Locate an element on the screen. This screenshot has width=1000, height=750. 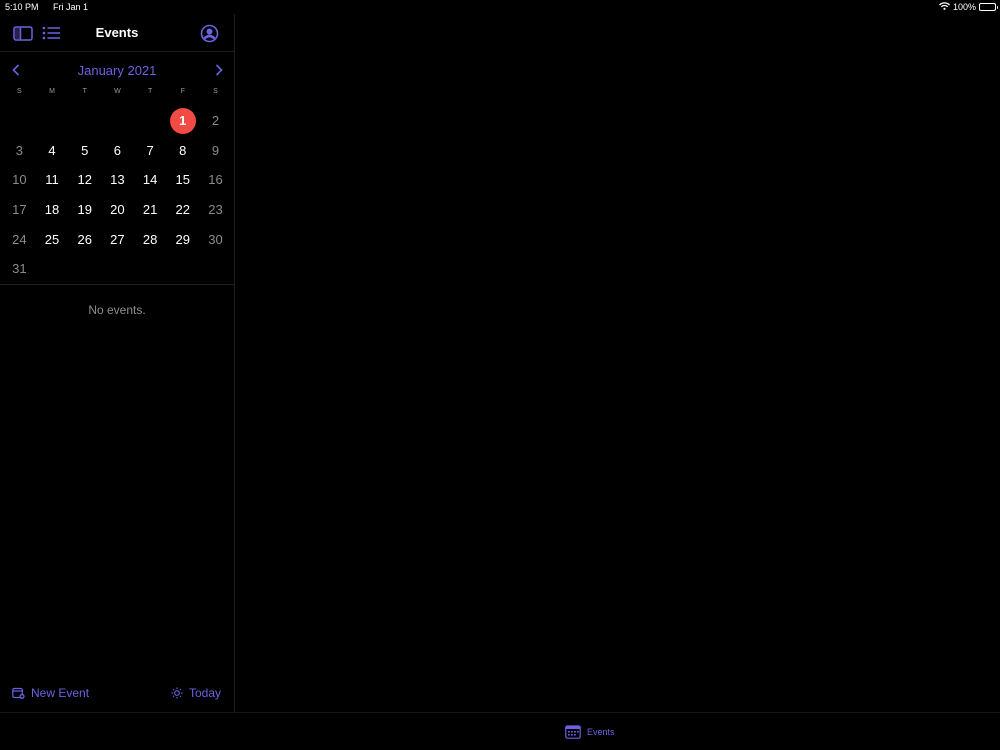
calendar-day: 18 is located at coordinates (52, 210).